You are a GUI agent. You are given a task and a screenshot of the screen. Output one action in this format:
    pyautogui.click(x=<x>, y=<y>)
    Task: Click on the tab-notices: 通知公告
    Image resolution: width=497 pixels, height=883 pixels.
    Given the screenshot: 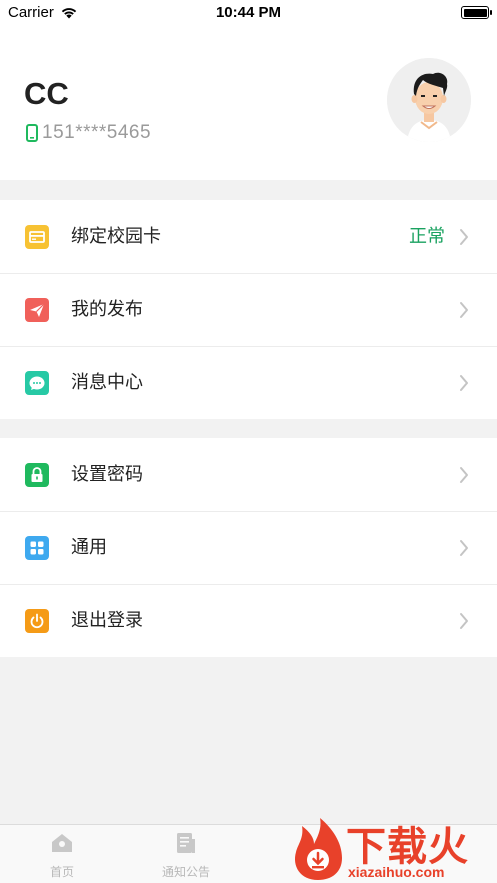 What is the action you would take?
    pyautogui.click(x=186, y=854)
    